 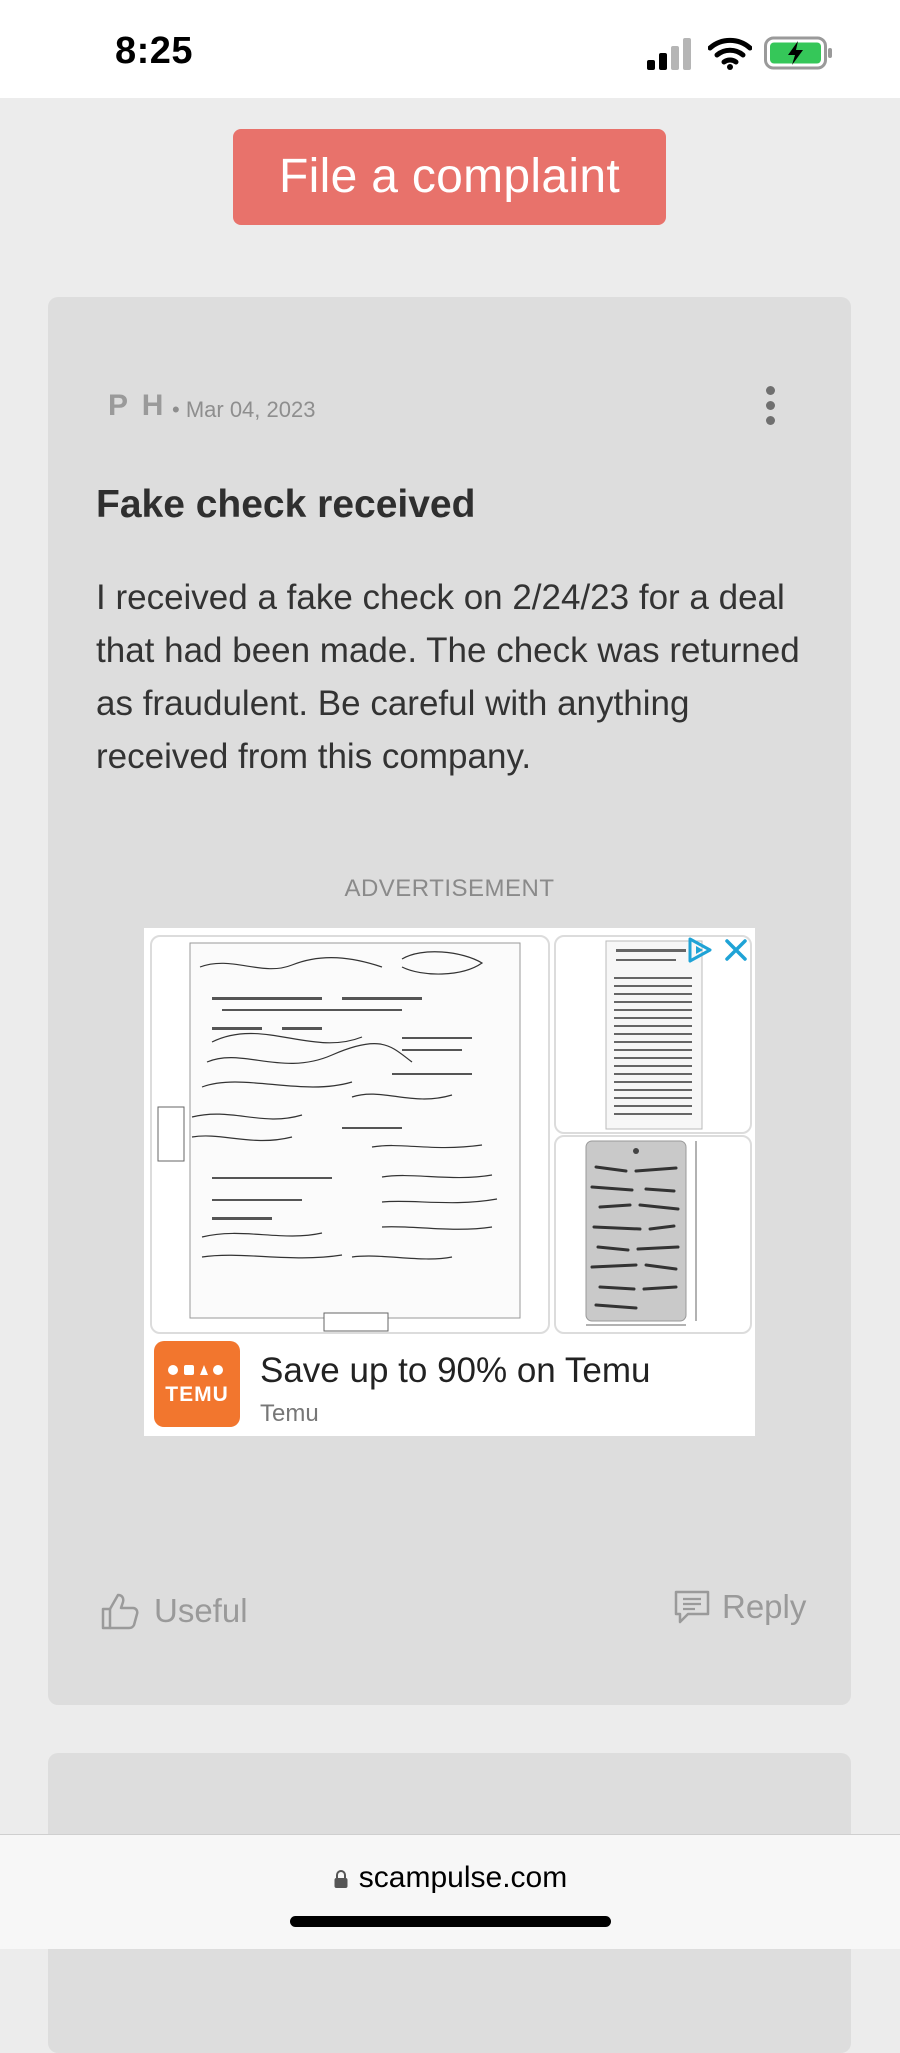 What do you see at coordinates (692, 1607) in the screenshot?
I see `reply-comment-icon` at bounding box center [692, 1607].